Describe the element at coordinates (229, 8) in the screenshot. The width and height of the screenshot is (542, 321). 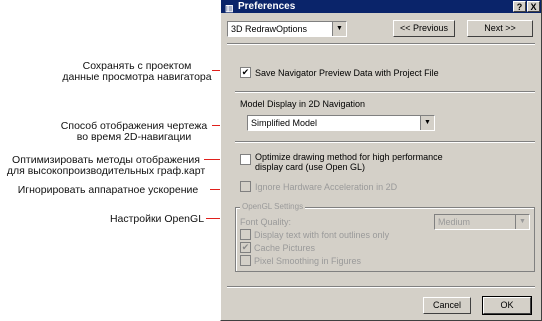
I see `app-icon: ▥` at that location.